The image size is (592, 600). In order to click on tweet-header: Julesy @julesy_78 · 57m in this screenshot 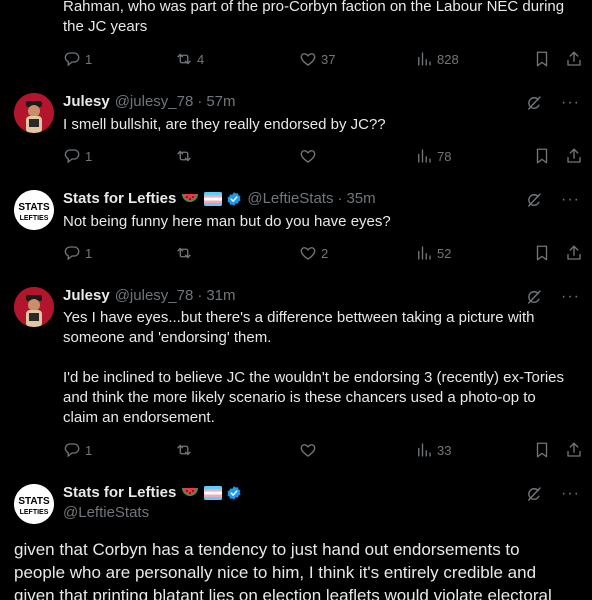, I will do `click(149, 101)`.